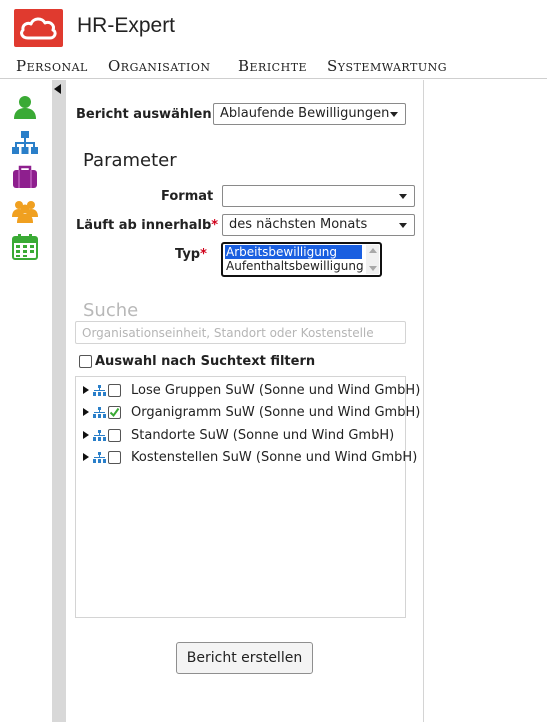  I want to click on app-logo, so click(38, 28).